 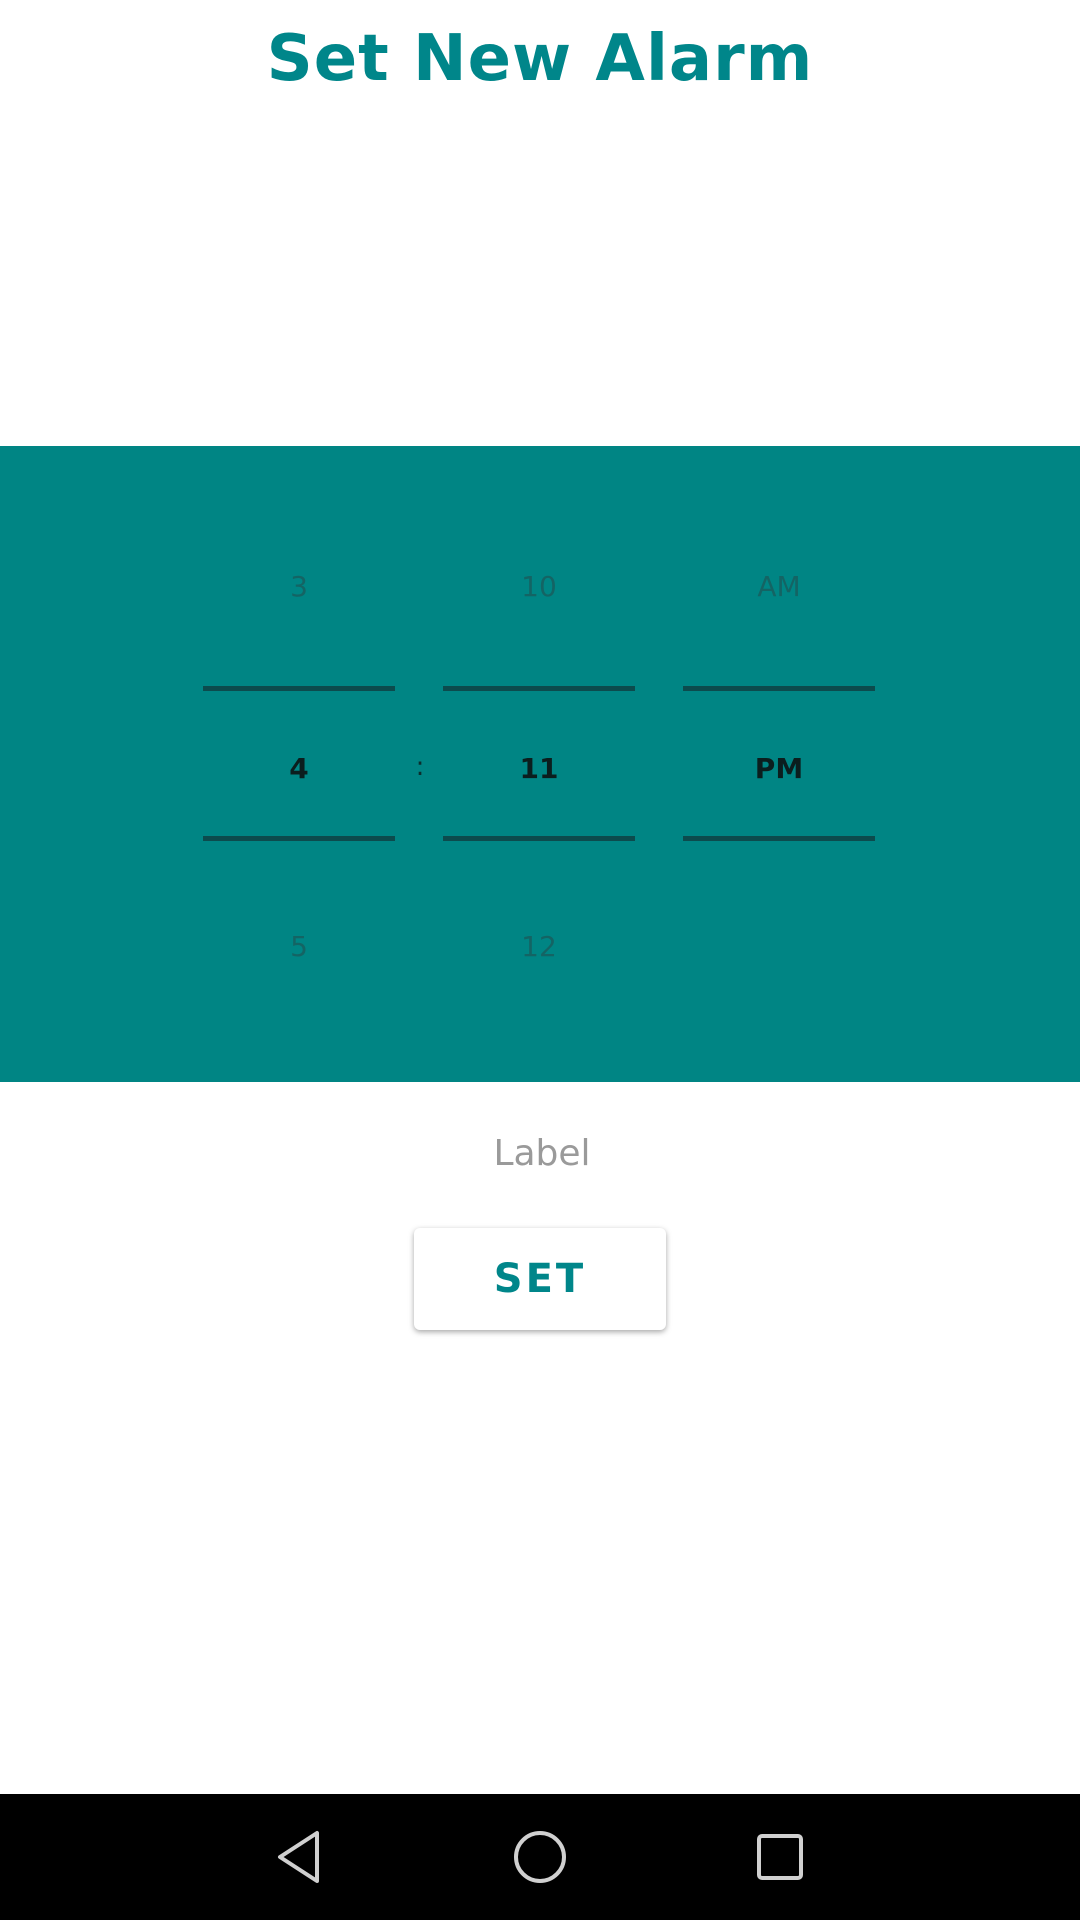 What do you see at coordinates (299, 838) in the screenshot?
I see `hour-divider-bottom` at bounding box center [299, 838].